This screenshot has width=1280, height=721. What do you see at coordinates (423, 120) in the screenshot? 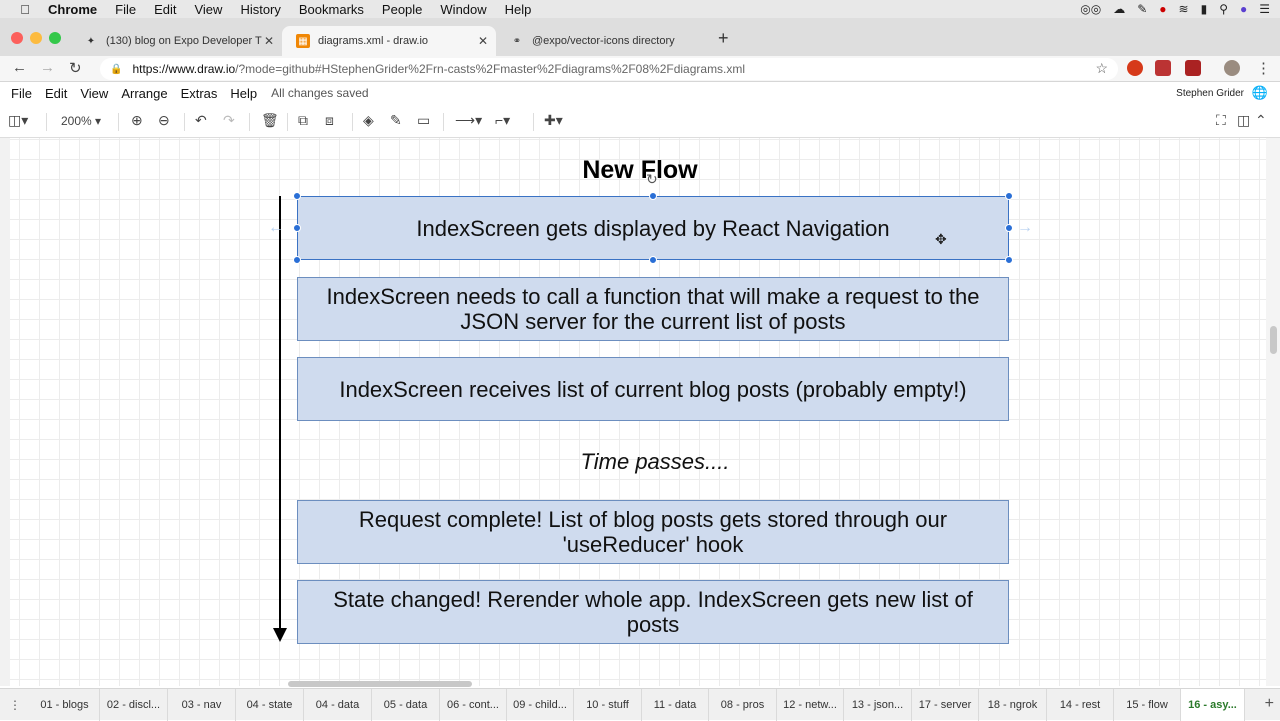
I see `shadow-icon: ▭` at bounding box center [423, 120].